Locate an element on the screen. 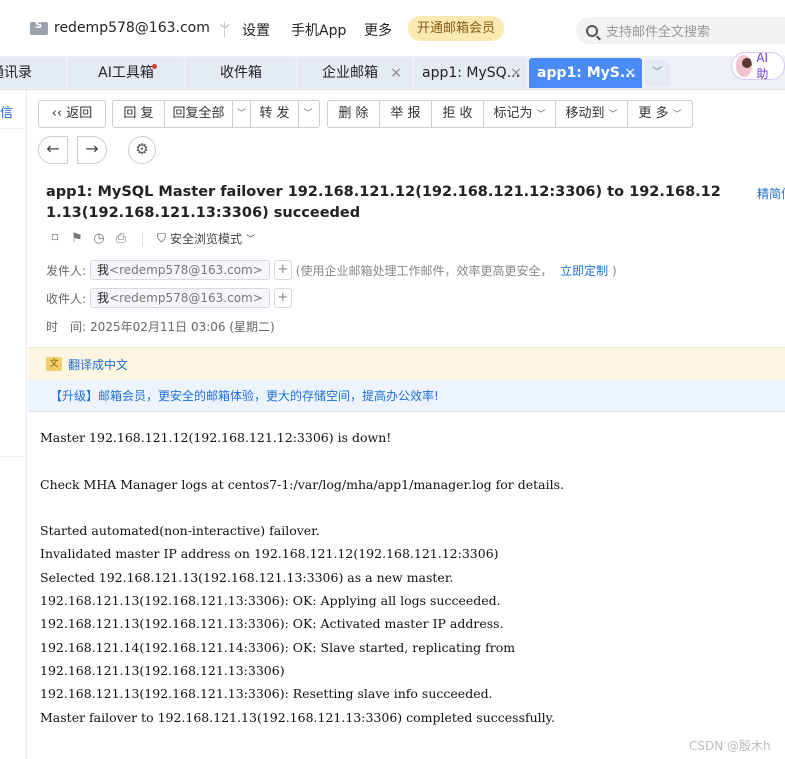 This screenshot has height=759, width=785. left-panel: 信 is located at coordinates (13, 424).